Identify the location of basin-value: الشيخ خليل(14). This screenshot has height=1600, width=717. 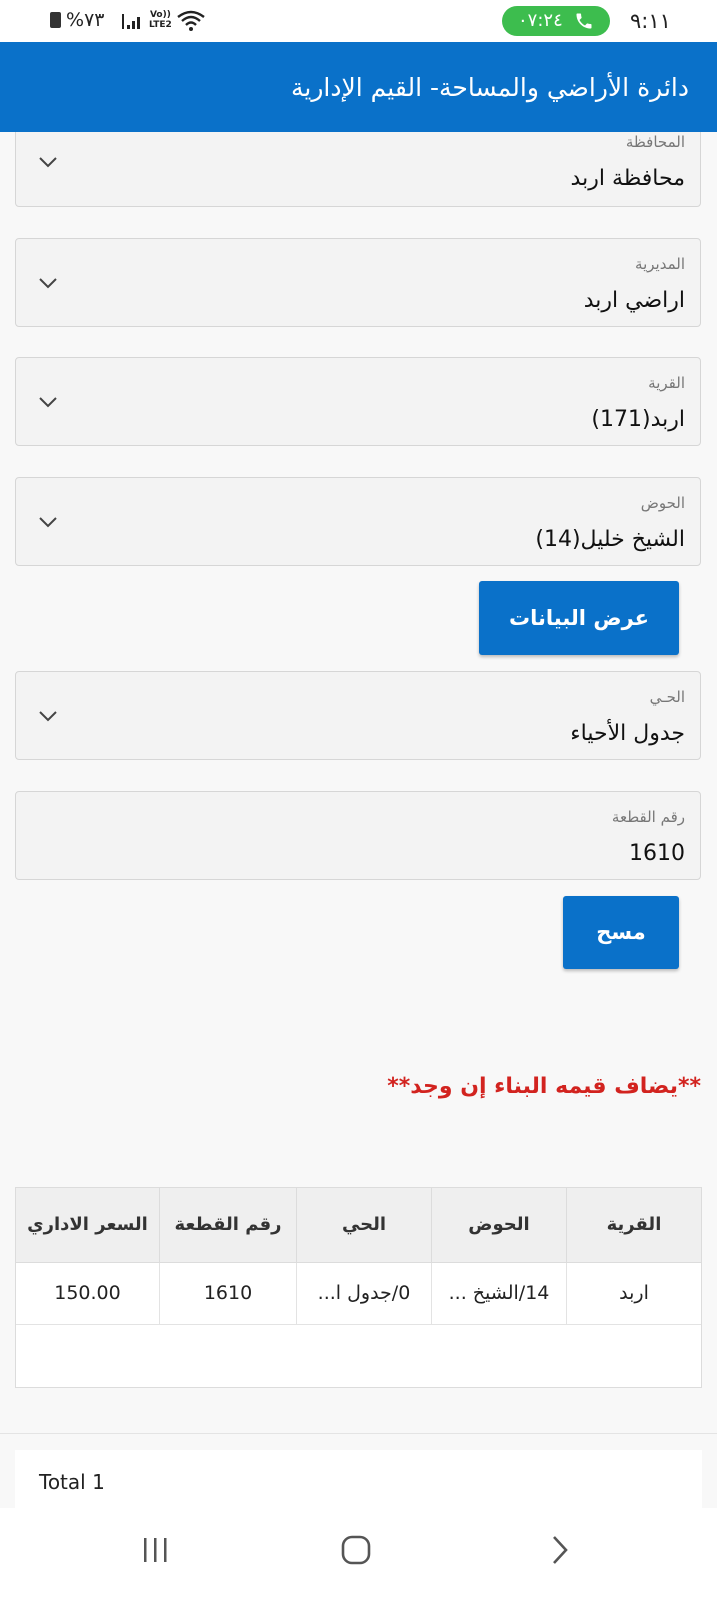
(610, 539).